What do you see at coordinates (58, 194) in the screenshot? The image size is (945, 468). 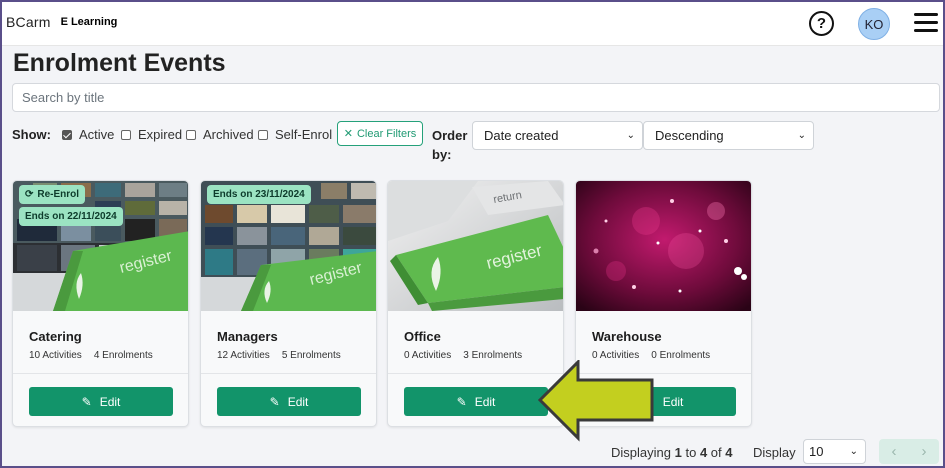 I see `re-enrol-badge-label: Re-Enrol` at bounding box center [58, 194].